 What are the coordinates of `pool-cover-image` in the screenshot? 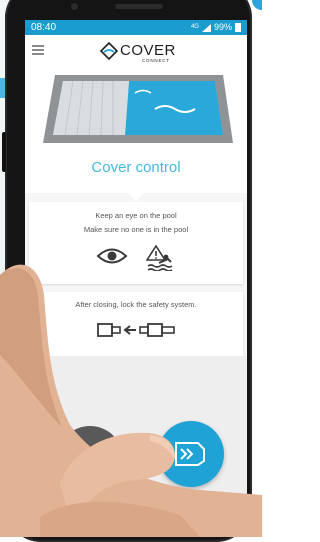 It's located at (138, 109).